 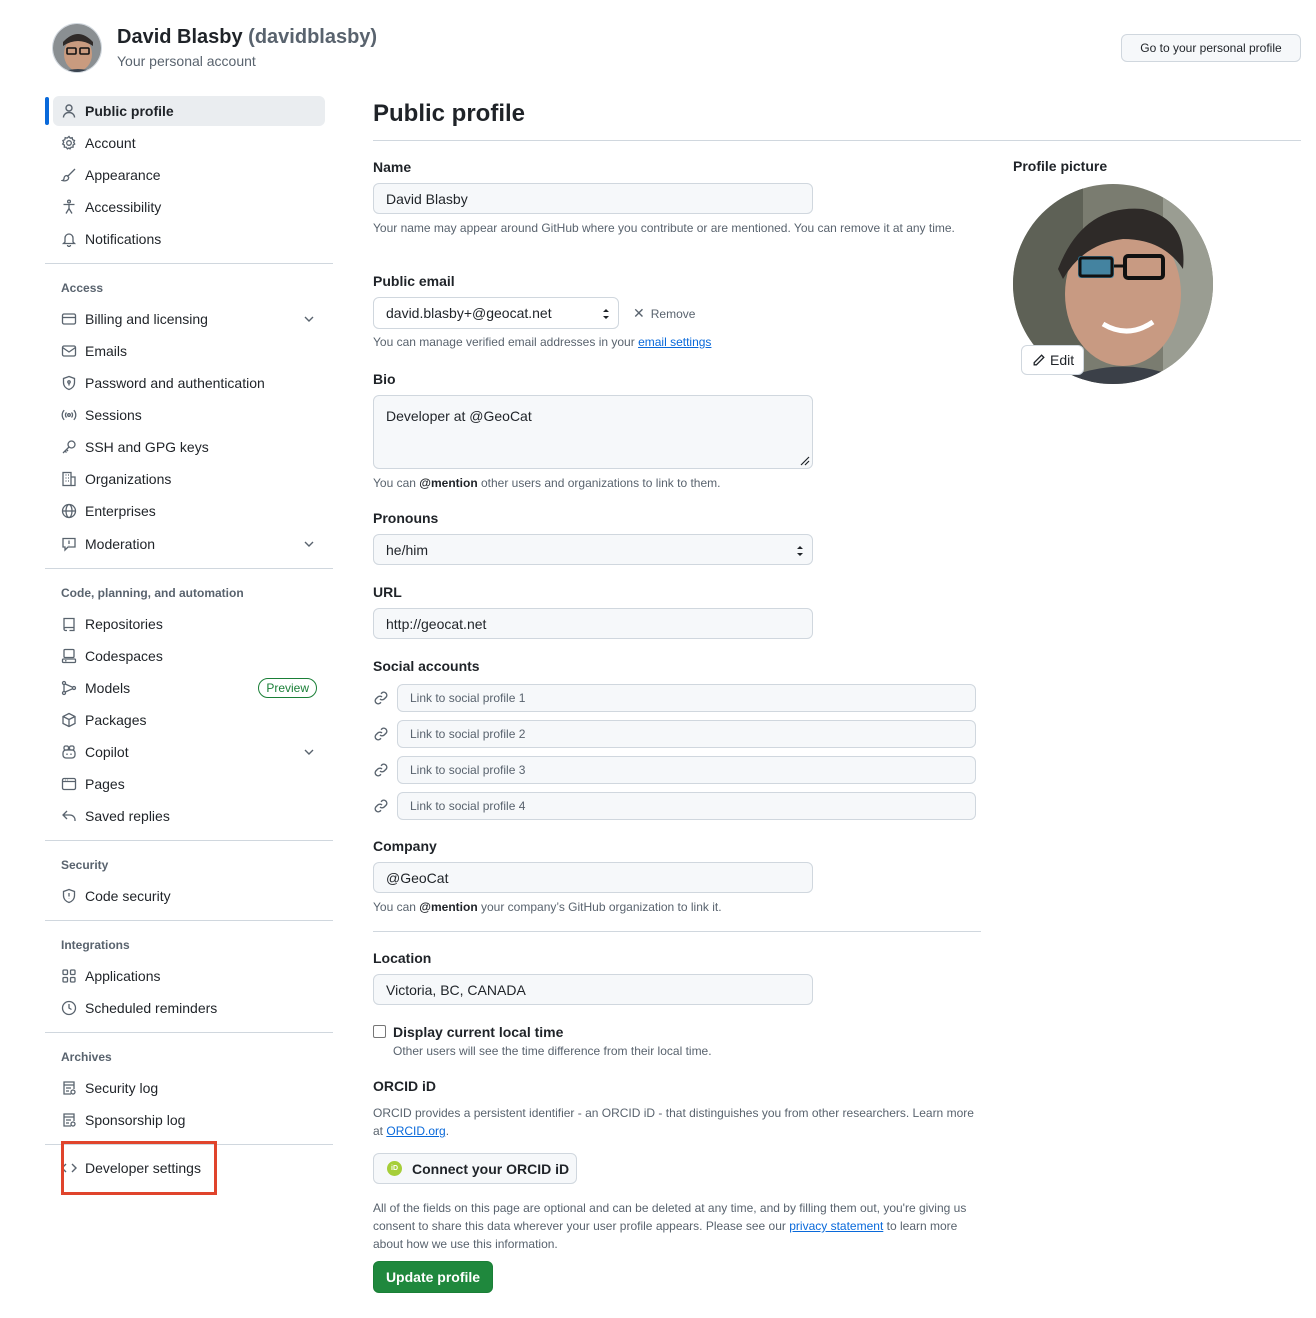 I want to click on gear-icon, so click(x=69, y=143).